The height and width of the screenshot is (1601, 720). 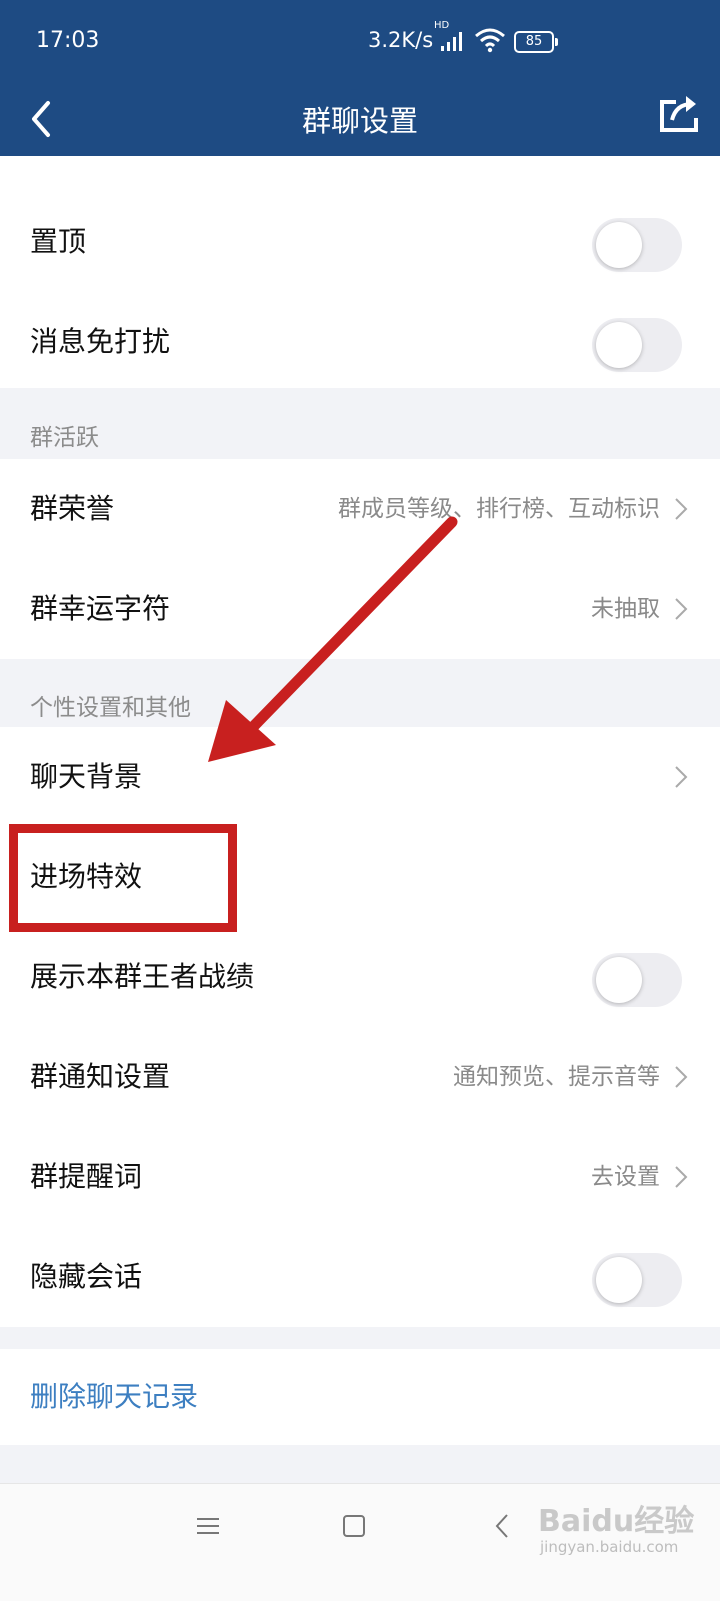 I want to click on group-top: 置顶 消息免打扰, so click(x=360, y=272).